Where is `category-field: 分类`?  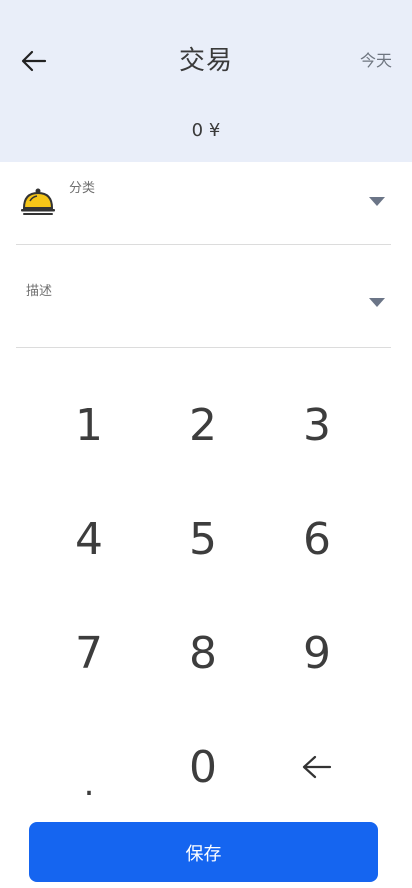
category-field: 分类 is located at coordinates (203, 203).